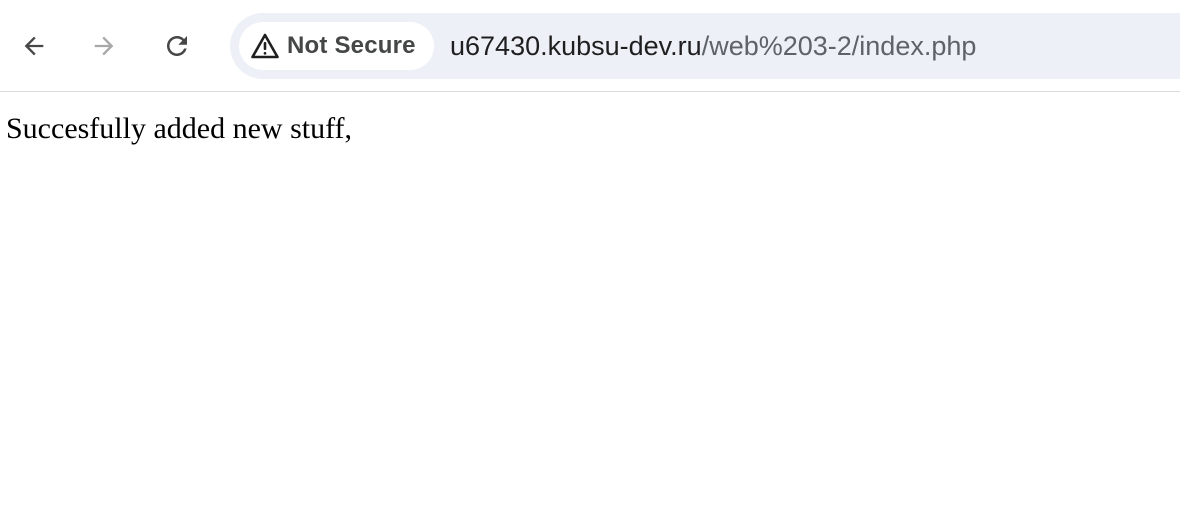  I want to click on url-path: /web%203-2/index.php, so click(839, 46).